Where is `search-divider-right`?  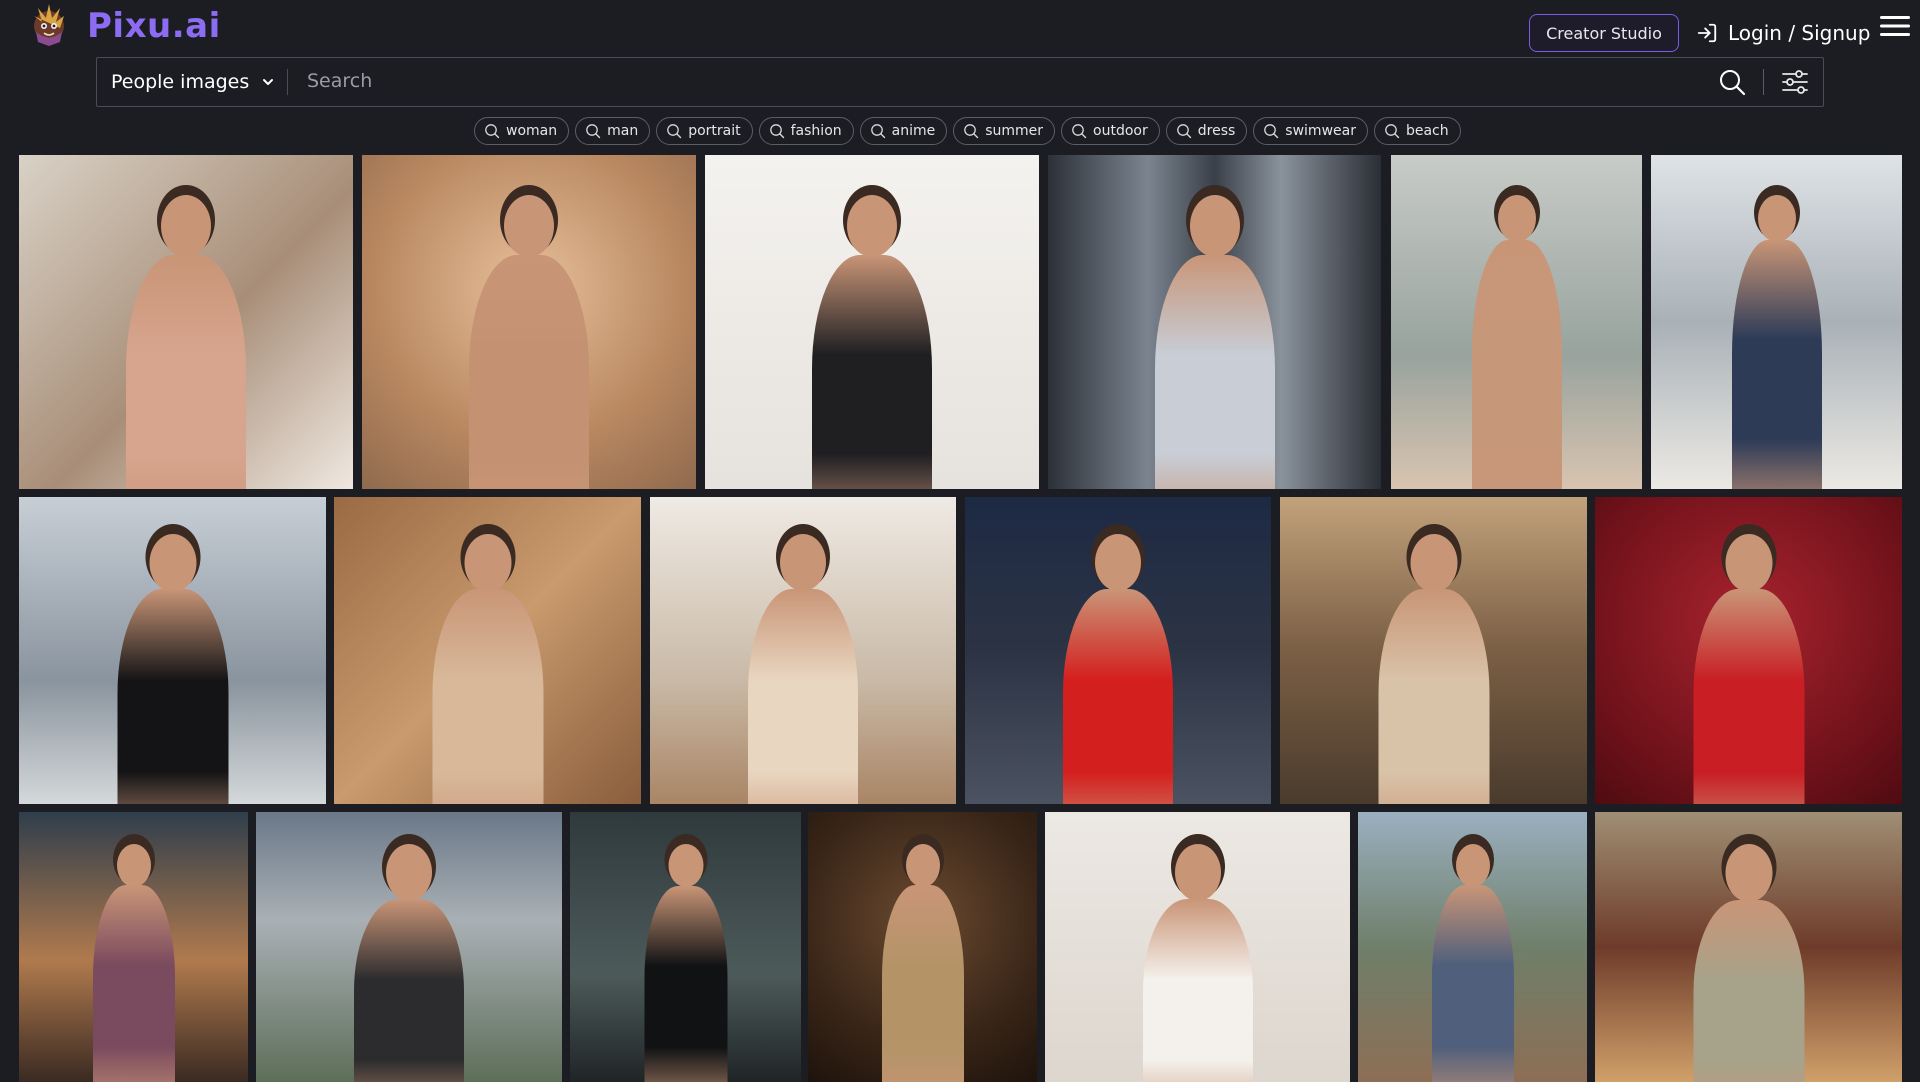
search-divider-right is located at coordinates (1763, 82).